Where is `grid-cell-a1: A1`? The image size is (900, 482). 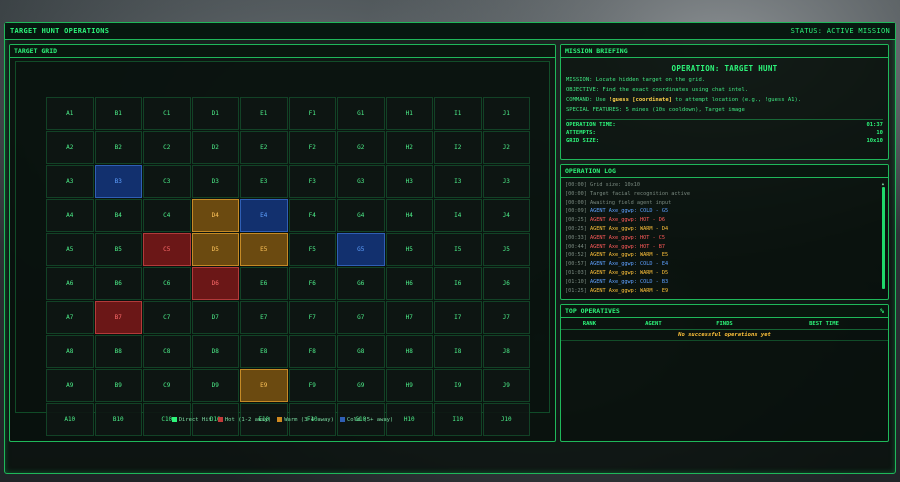
grid-cell-a1: A1 is located at coordinates (70, 113).